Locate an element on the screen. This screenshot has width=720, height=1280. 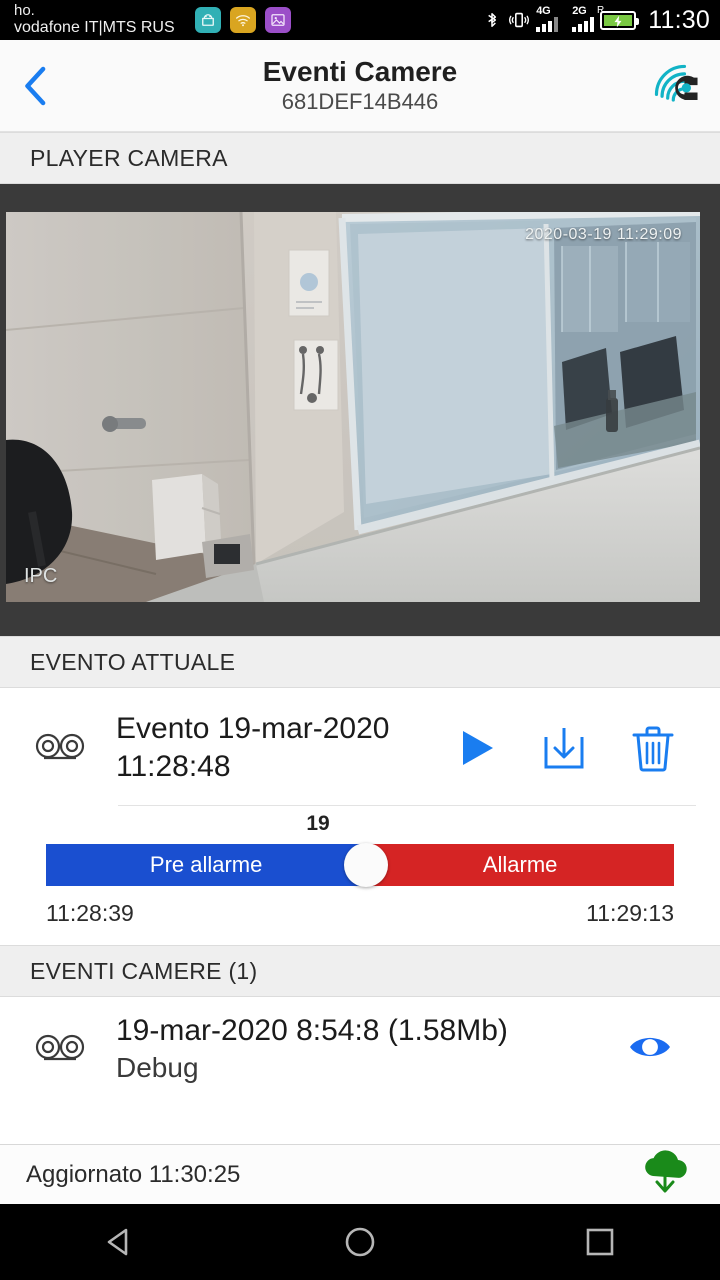
section-current-event: EVENTO ATTUALE is located at coordinates (360, 662).